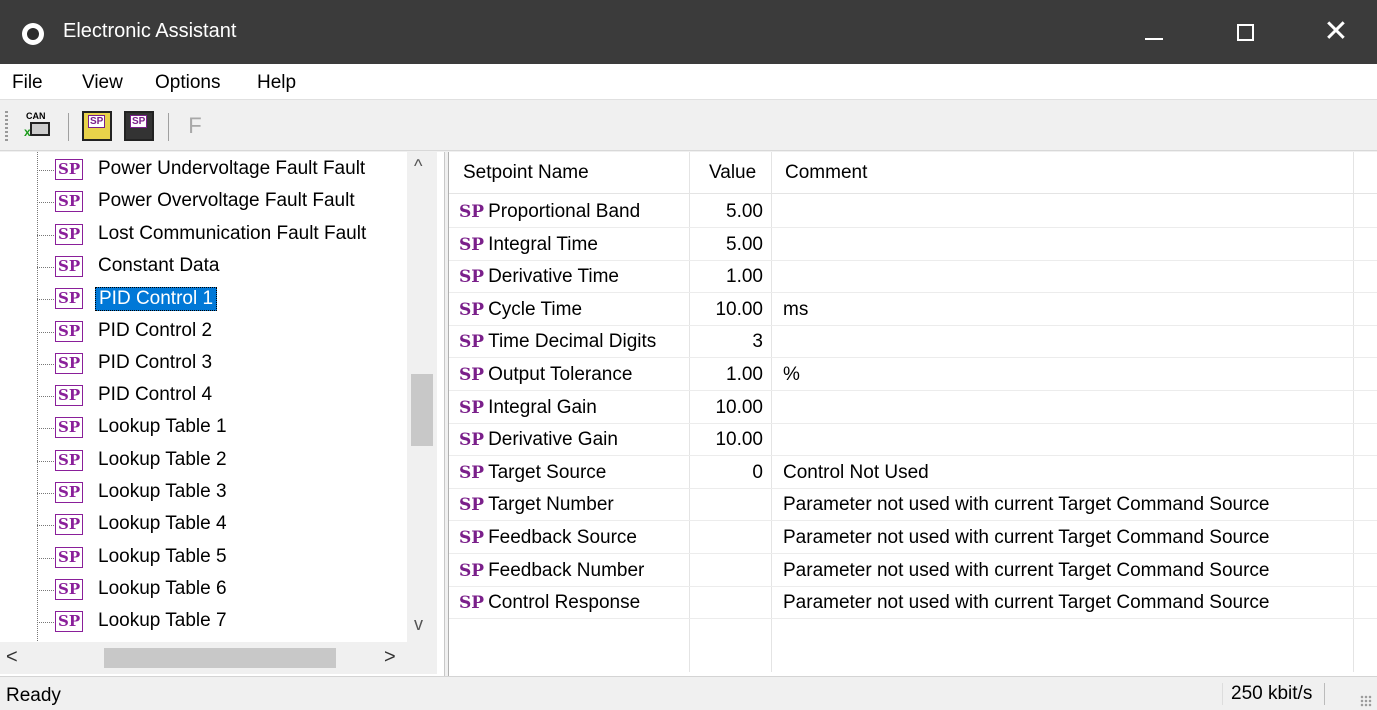  Describe the element at coordinates (1333, 32) in the screenshot. I see `close-button: ✕` at that location.